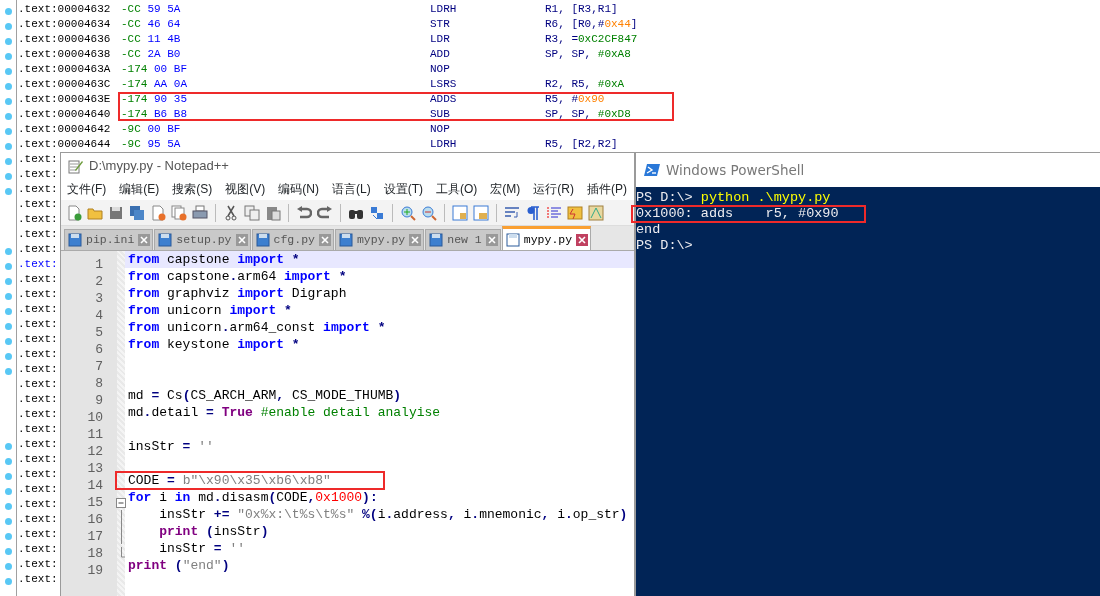  Describe the element at coordinates (95, 451) in the screenshot. I see `line-number: 12` at that location.